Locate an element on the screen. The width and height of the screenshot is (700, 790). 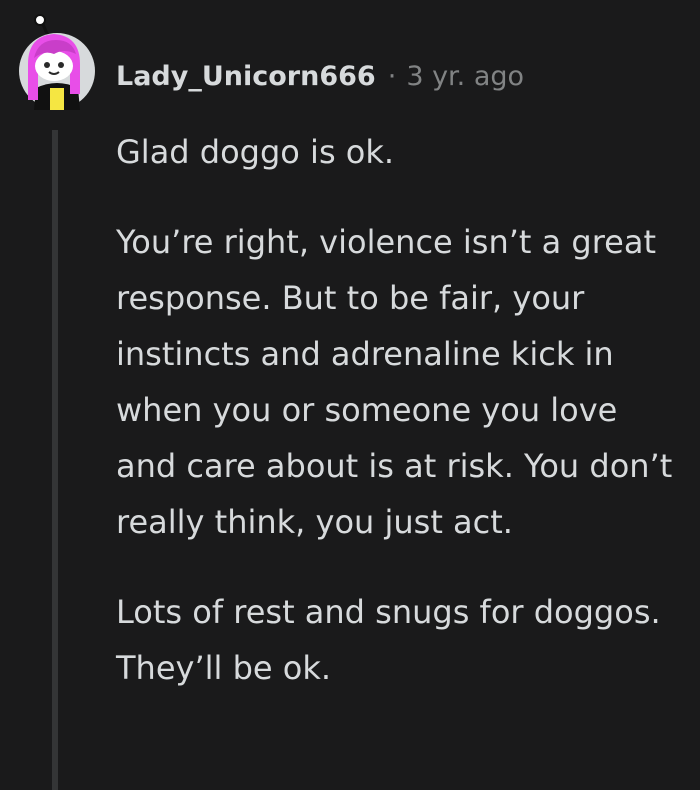
comment-paragraph: Glad doggo is ok. is located at coordinates (255, 152).